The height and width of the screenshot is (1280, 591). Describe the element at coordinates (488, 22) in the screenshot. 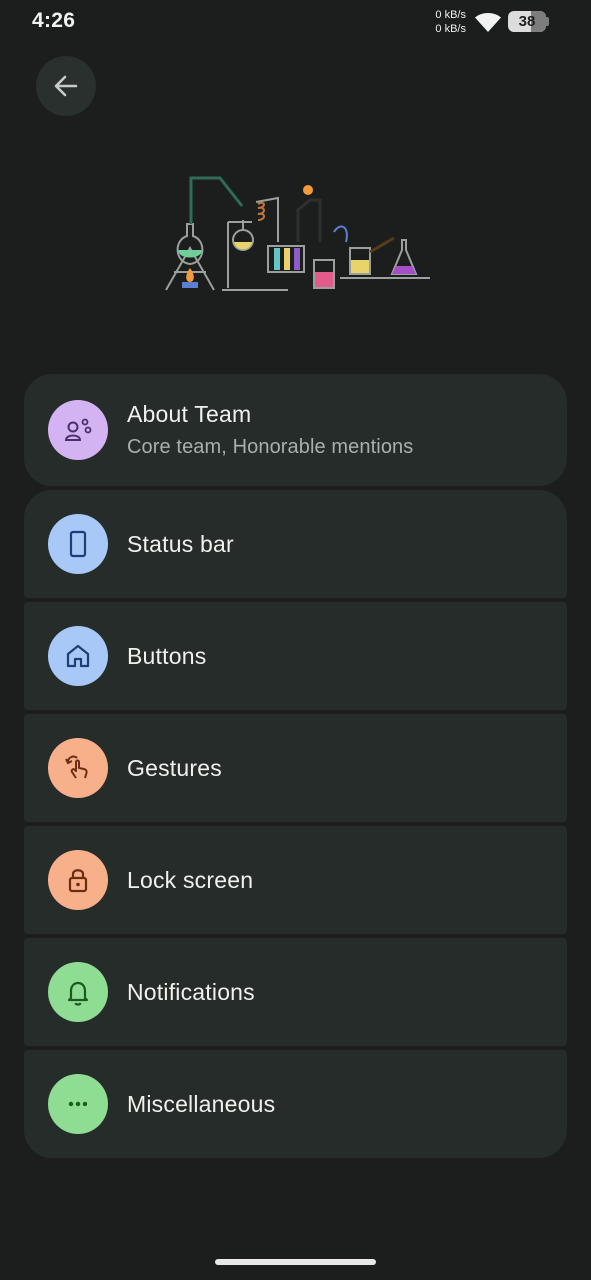

I see `wifi-icon` at that location.